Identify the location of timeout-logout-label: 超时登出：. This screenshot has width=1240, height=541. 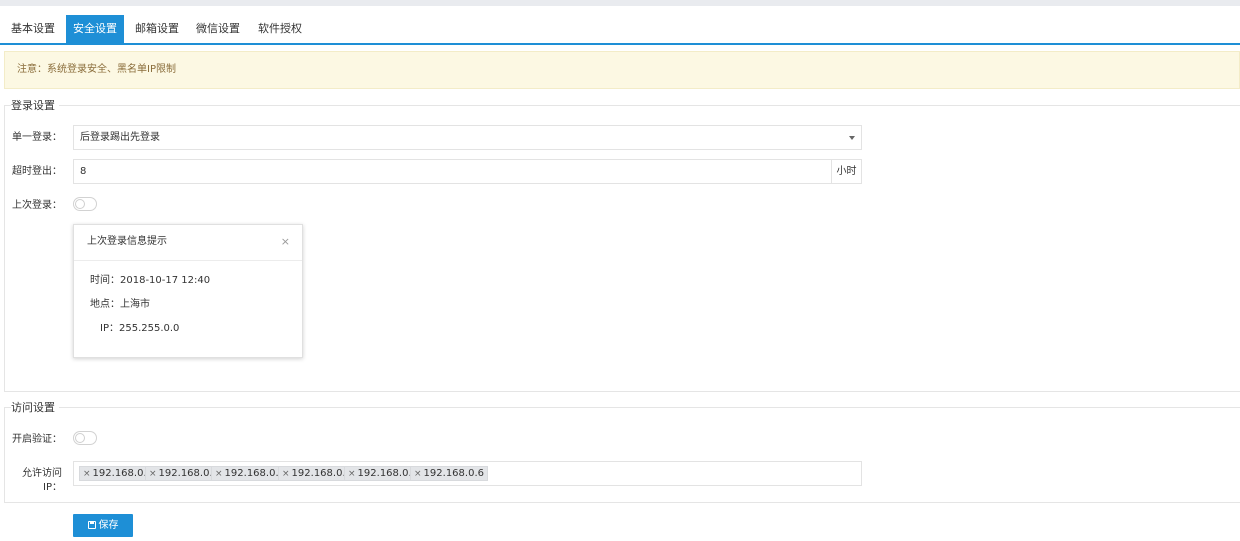
(37, 171).